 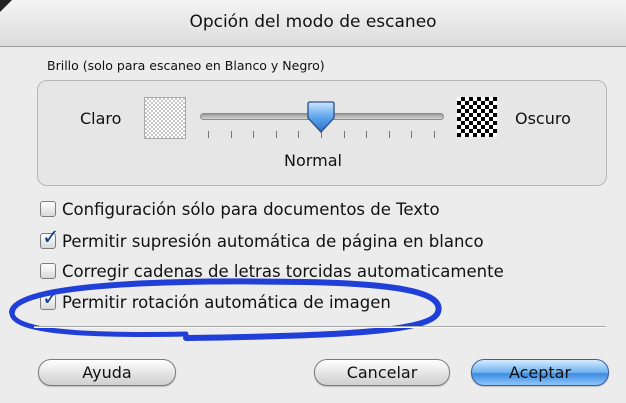 I want to click on help-button: Ayuda, so click(x=107, y=372).